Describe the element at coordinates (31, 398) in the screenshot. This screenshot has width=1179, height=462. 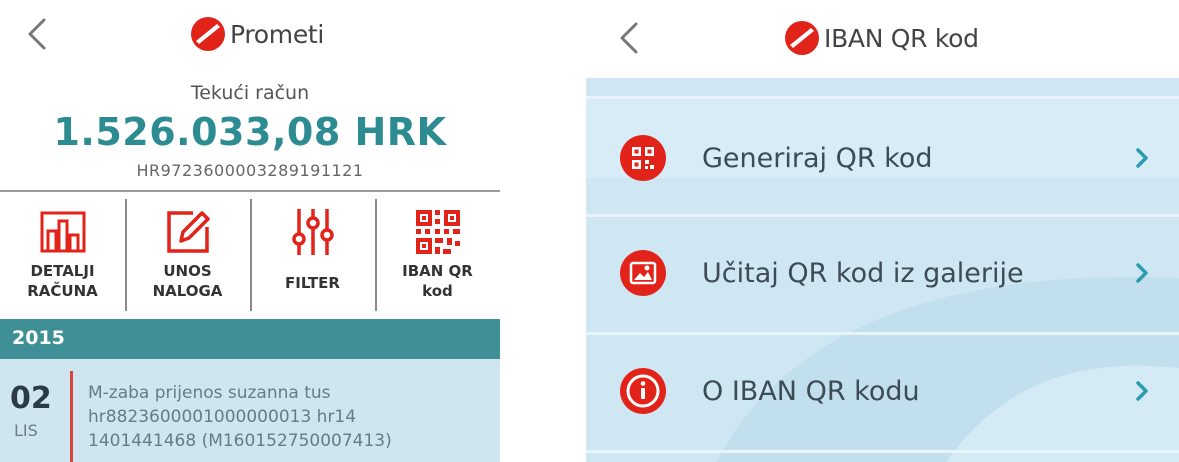
I see `transaction-day: 02` at that location.